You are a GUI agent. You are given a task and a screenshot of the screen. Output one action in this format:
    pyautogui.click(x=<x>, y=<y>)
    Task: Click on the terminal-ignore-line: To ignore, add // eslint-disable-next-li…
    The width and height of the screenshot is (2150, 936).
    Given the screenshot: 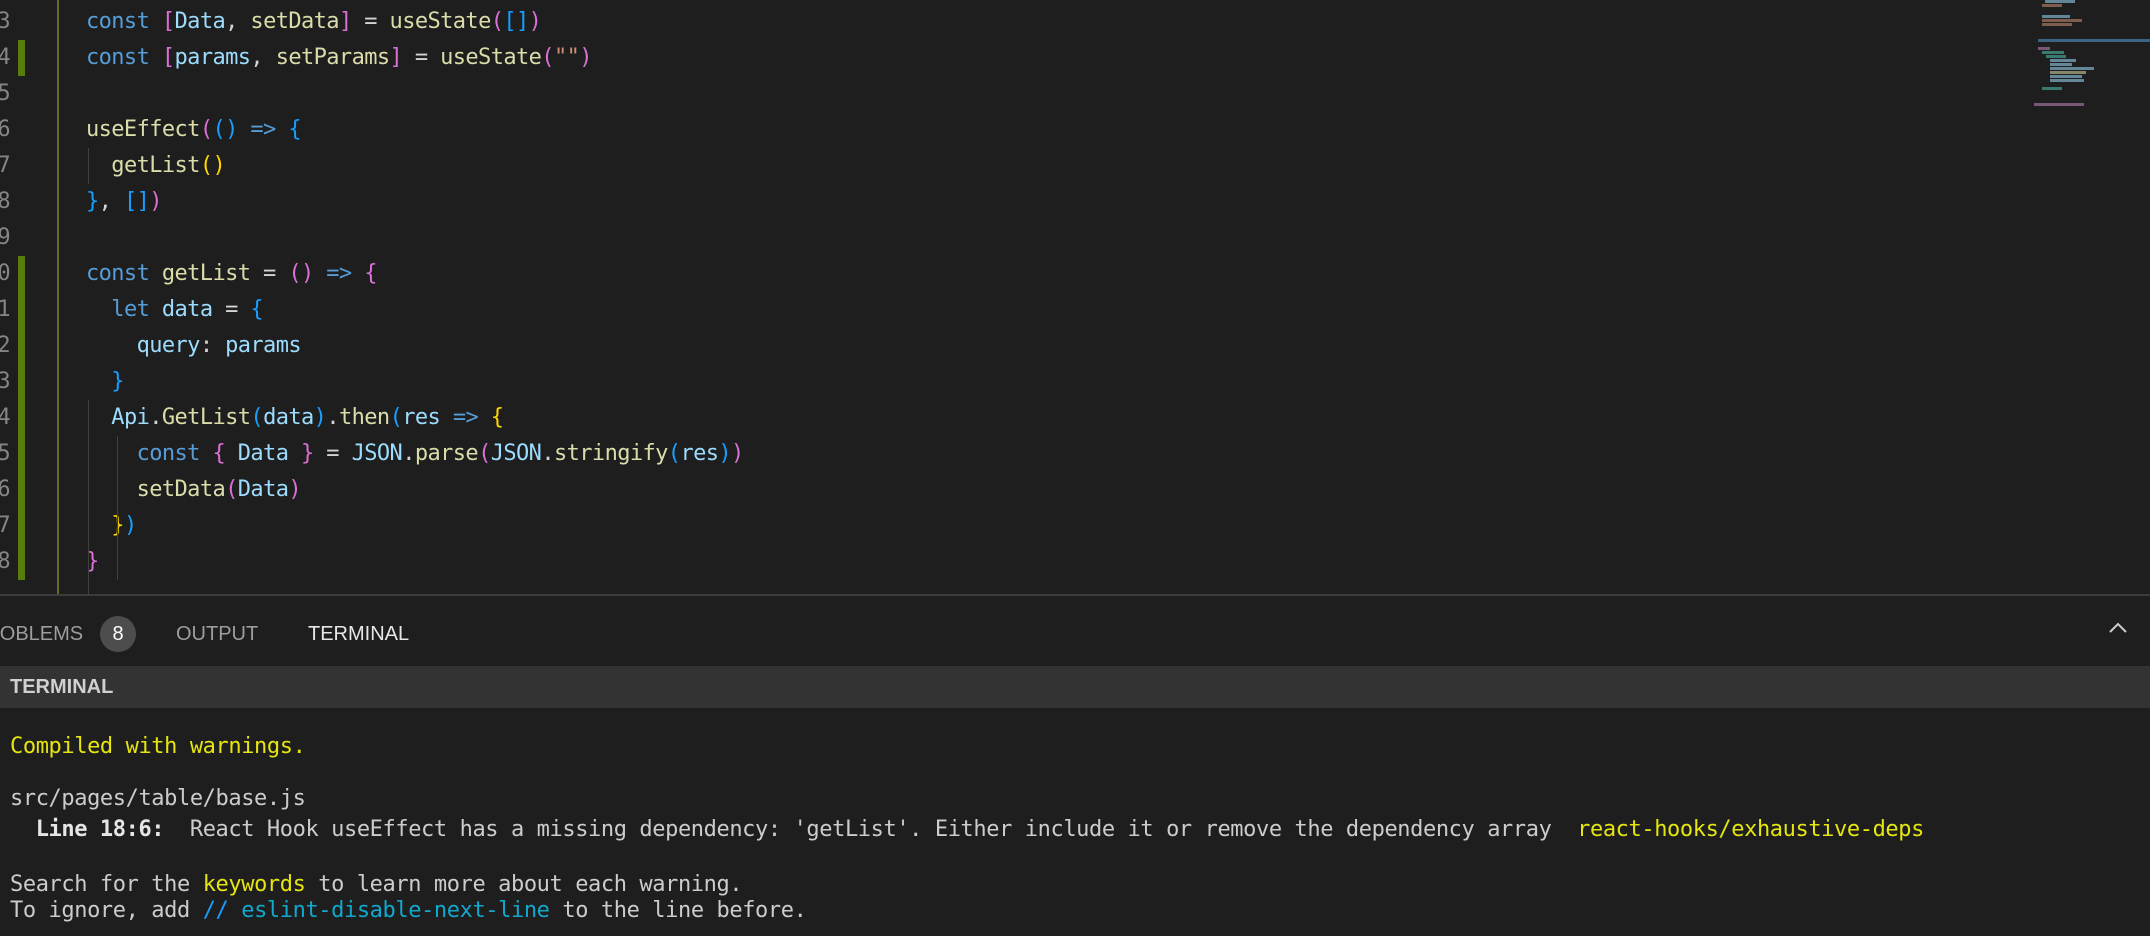 What is the action you would take?
    pyautogui.click(x=408, y=910)
    